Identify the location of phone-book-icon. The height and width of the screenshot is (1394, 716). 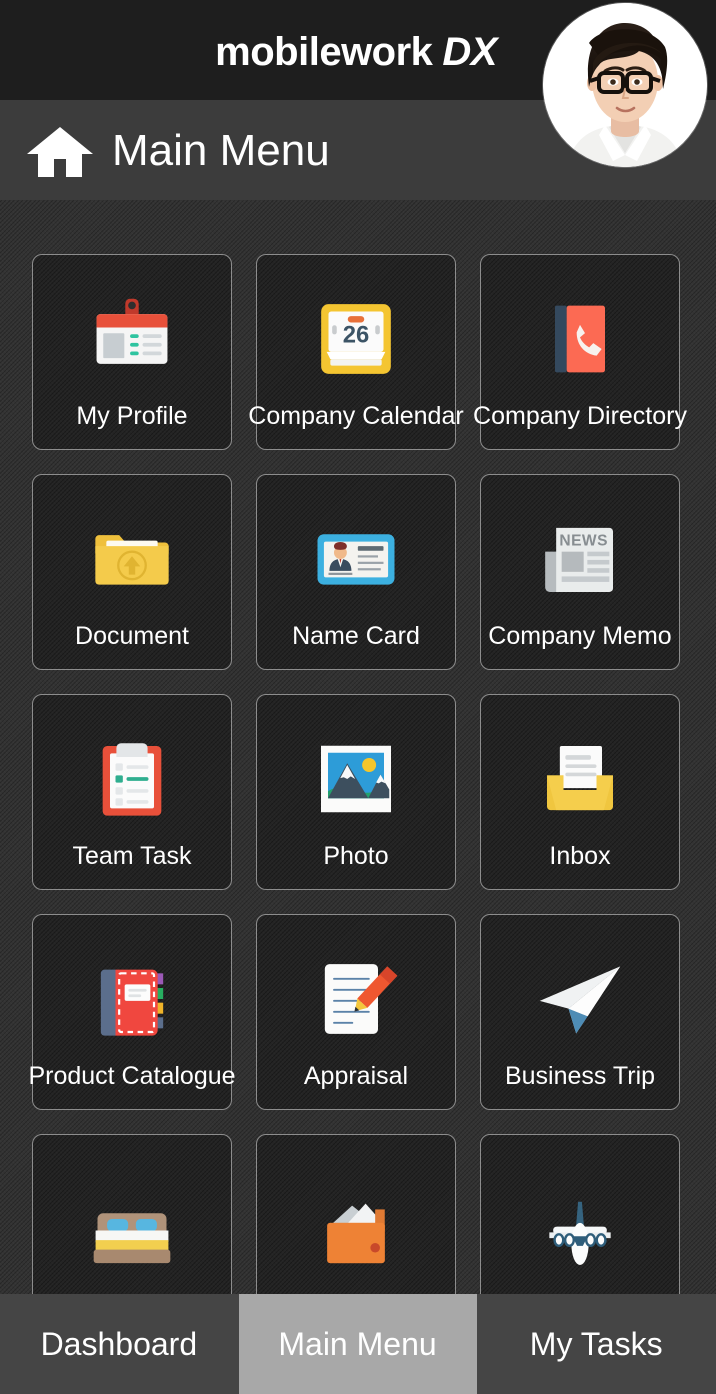
(580, 339).